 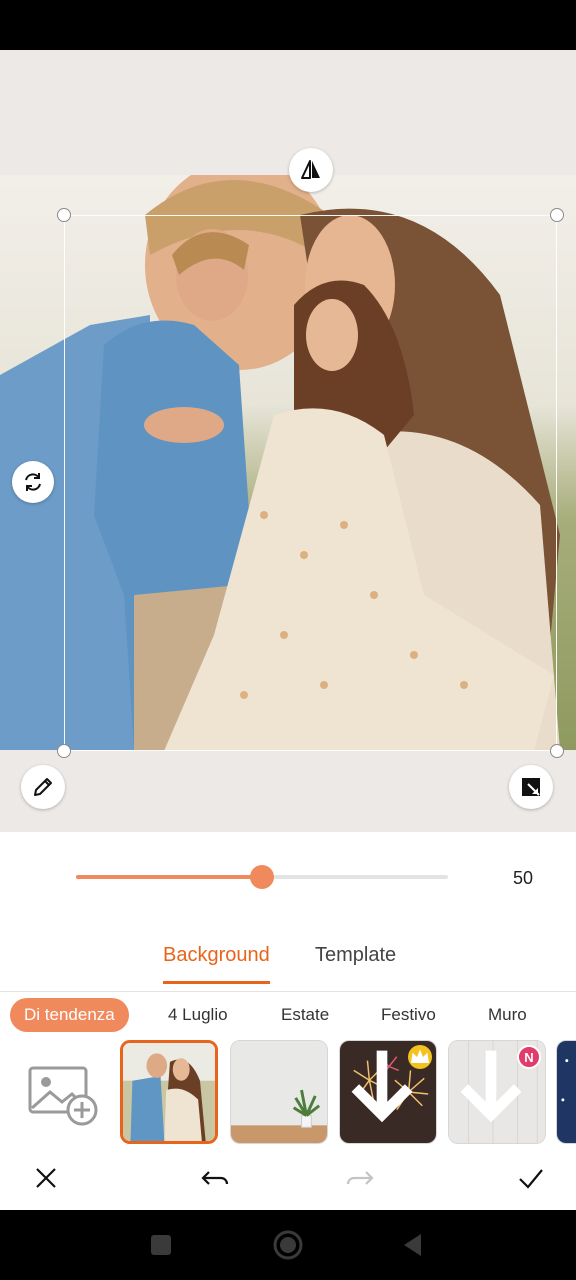 I want to click on resize-corner-icon, so click(x=531, y=787).